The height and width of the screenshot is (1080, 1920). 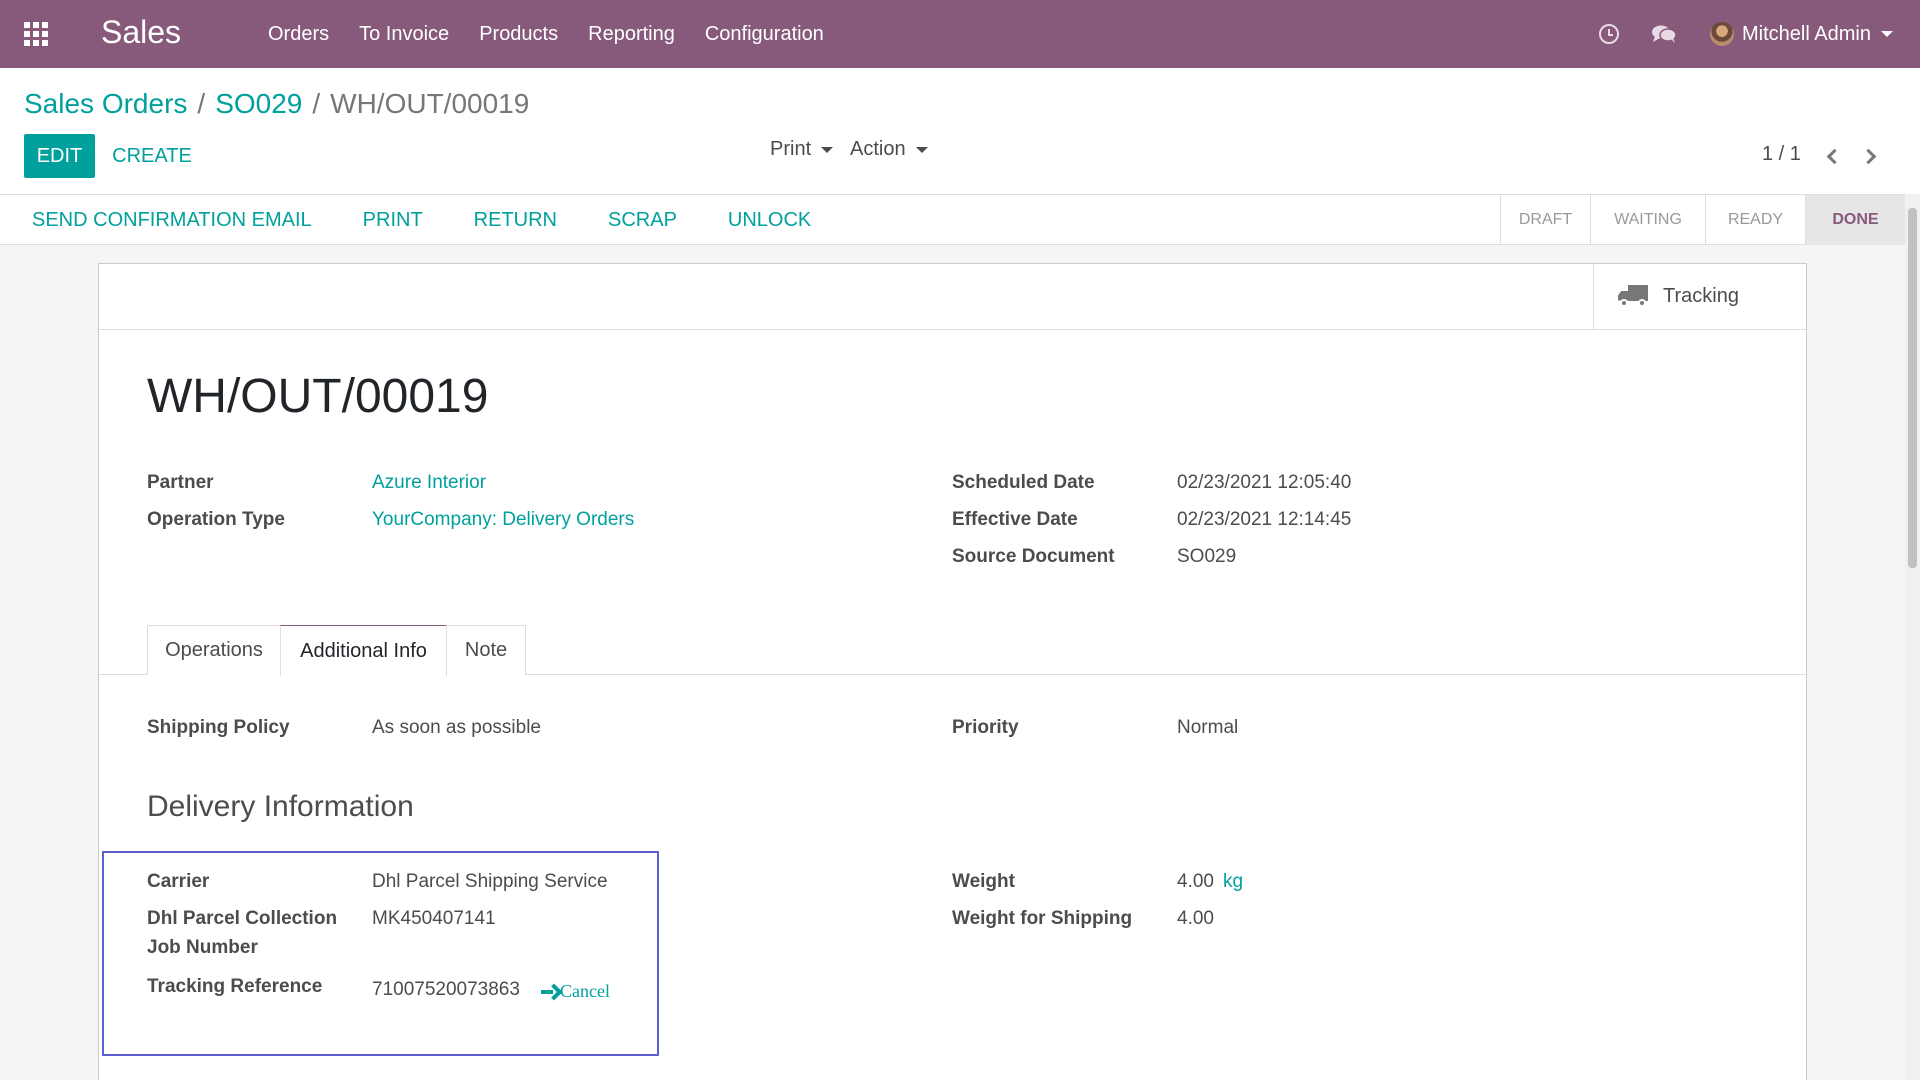 I want to click on chevron-right-icon, so click(x=1868, y=156).